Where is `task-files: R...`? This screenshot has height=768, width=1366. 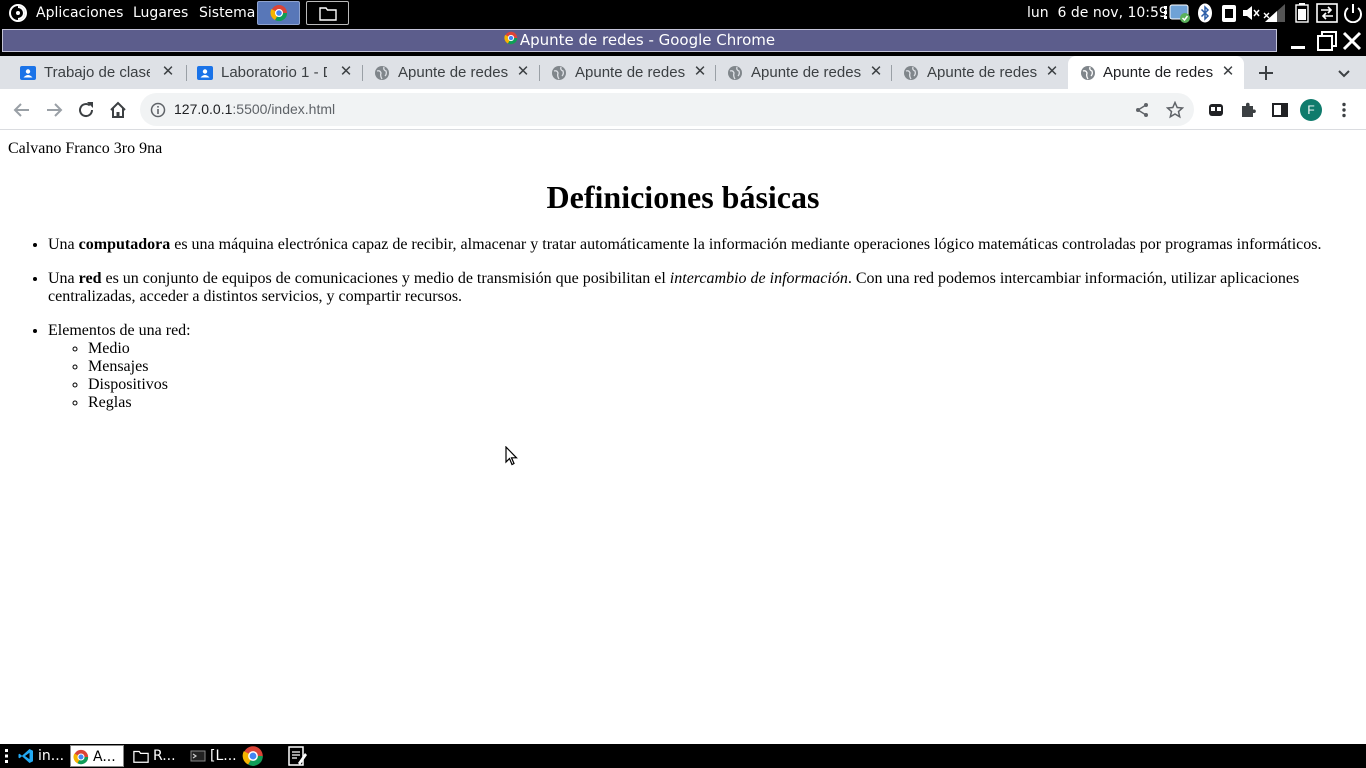 task-files: R... is located at coordinates (156, 756).